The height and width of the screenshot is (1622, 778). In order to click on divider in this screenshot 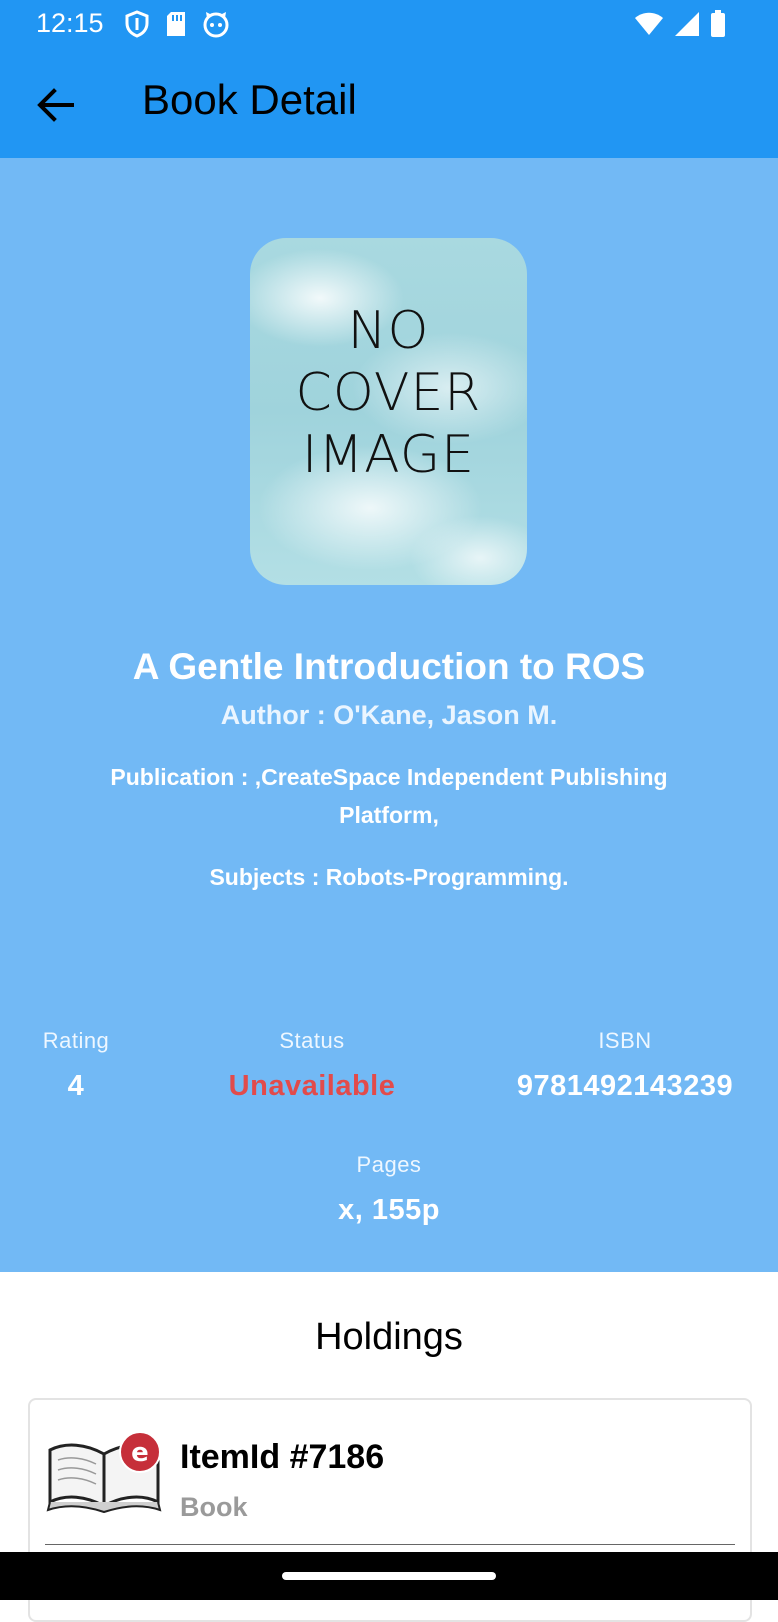, I will do `click(390, 1544)`.